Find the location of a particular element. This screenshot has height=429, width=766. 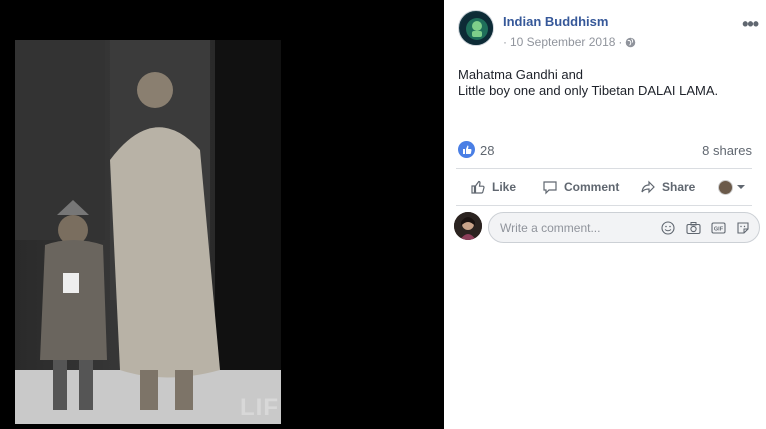

emoji-icon is located at coordinates (668, 228).